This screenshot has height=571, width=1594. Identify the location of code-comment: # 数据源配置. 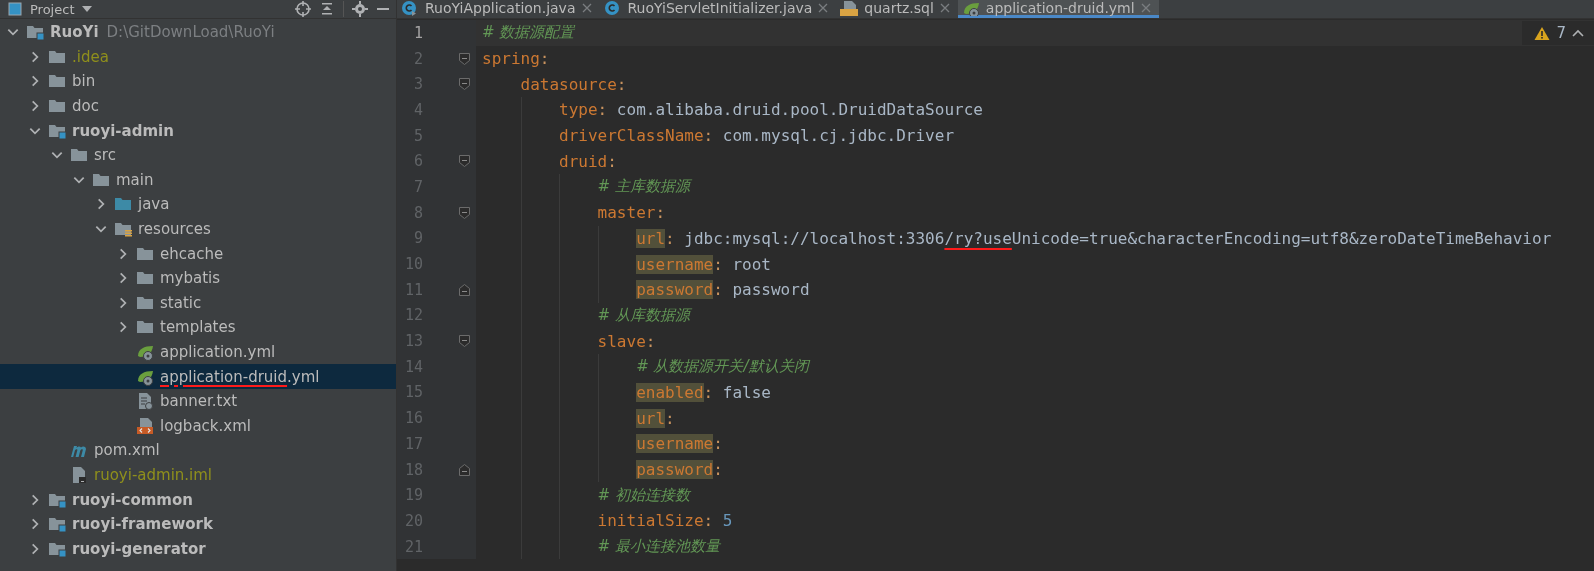
(528, 33).